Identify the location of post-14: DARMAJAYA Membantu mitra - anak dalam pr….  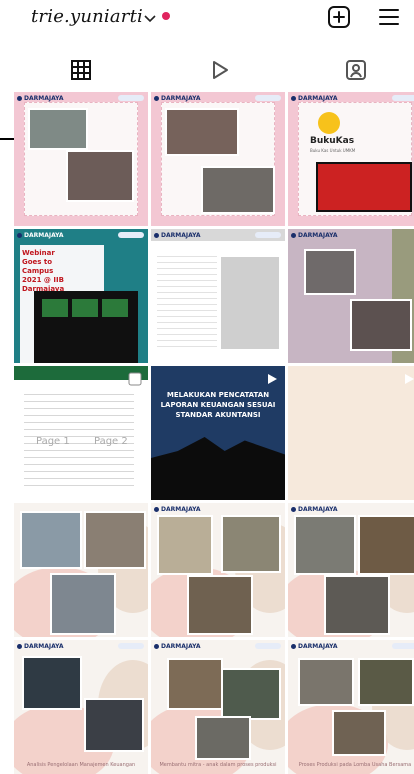
(218, 707).